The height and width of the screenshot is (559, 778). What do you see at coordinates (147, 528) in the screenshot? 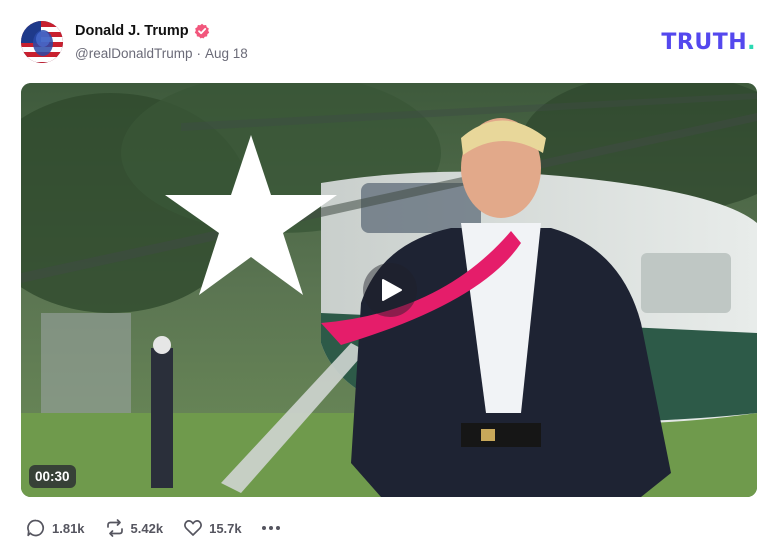
I see `retruth-count: 5.42k` at bounding box center [147, 528].